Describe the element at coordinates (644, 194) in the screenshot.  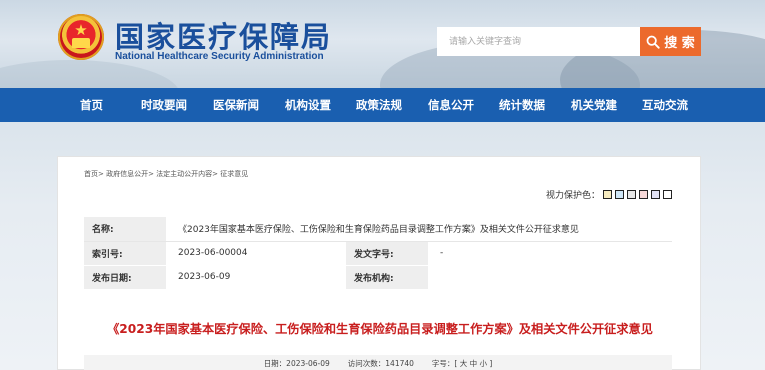
I see `color-swatch-pink` at that location.